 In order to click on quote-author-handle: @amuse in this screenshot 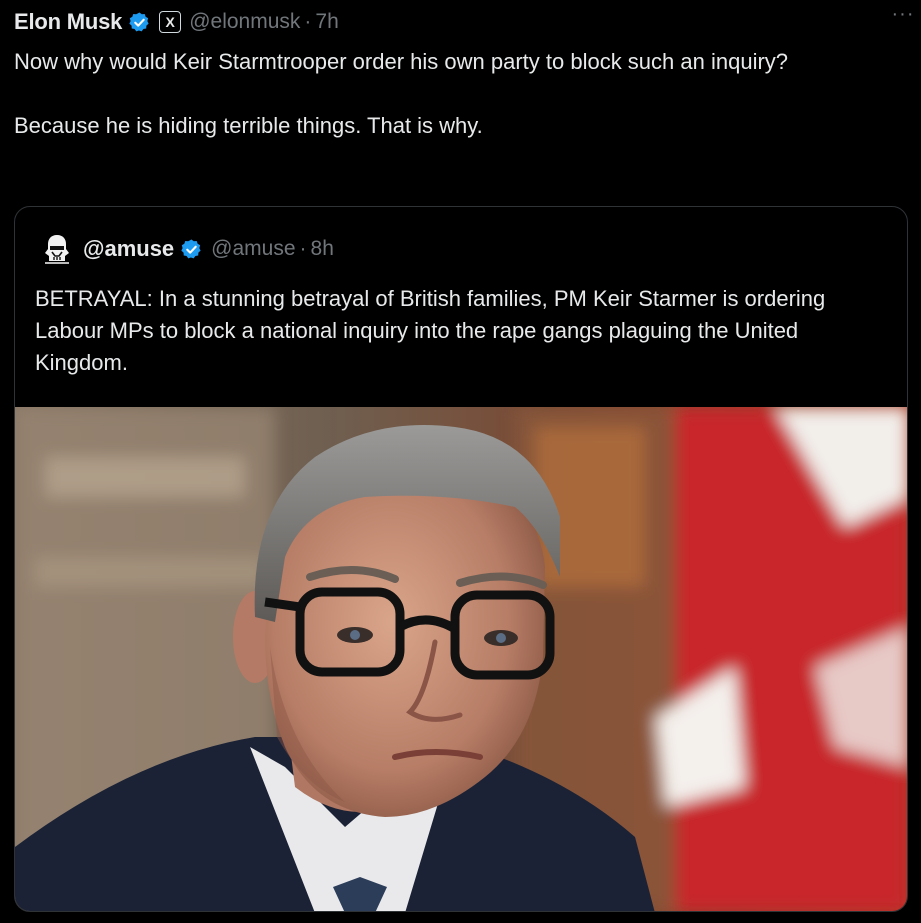, I will do `click(253, 249)`.